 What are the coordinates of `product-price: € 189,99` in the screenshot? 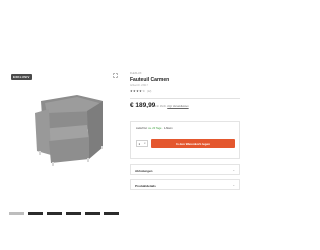 It's located at (143, 105).